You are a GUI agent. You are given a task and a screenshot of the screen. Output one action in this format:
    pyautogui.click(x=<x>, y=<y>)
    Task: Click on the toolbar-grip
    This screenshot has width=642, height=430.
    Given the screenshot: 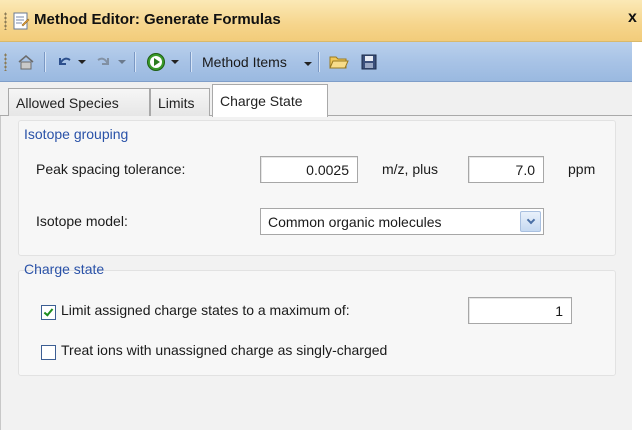 What is the action you would take?
    pyautogui.click(x=5, y=62)
    